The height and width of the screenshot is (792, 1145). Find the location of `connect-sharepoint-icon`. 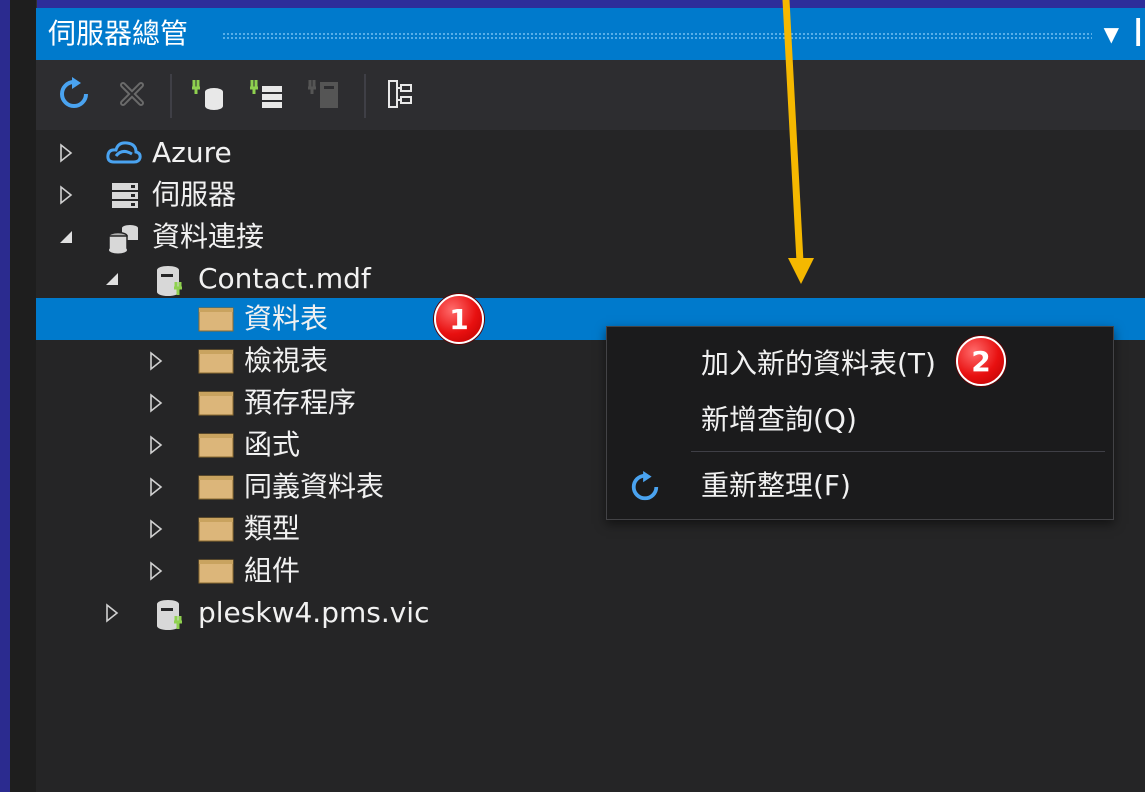

connect-sharepoint-icon is located at coordinates (323, 94).